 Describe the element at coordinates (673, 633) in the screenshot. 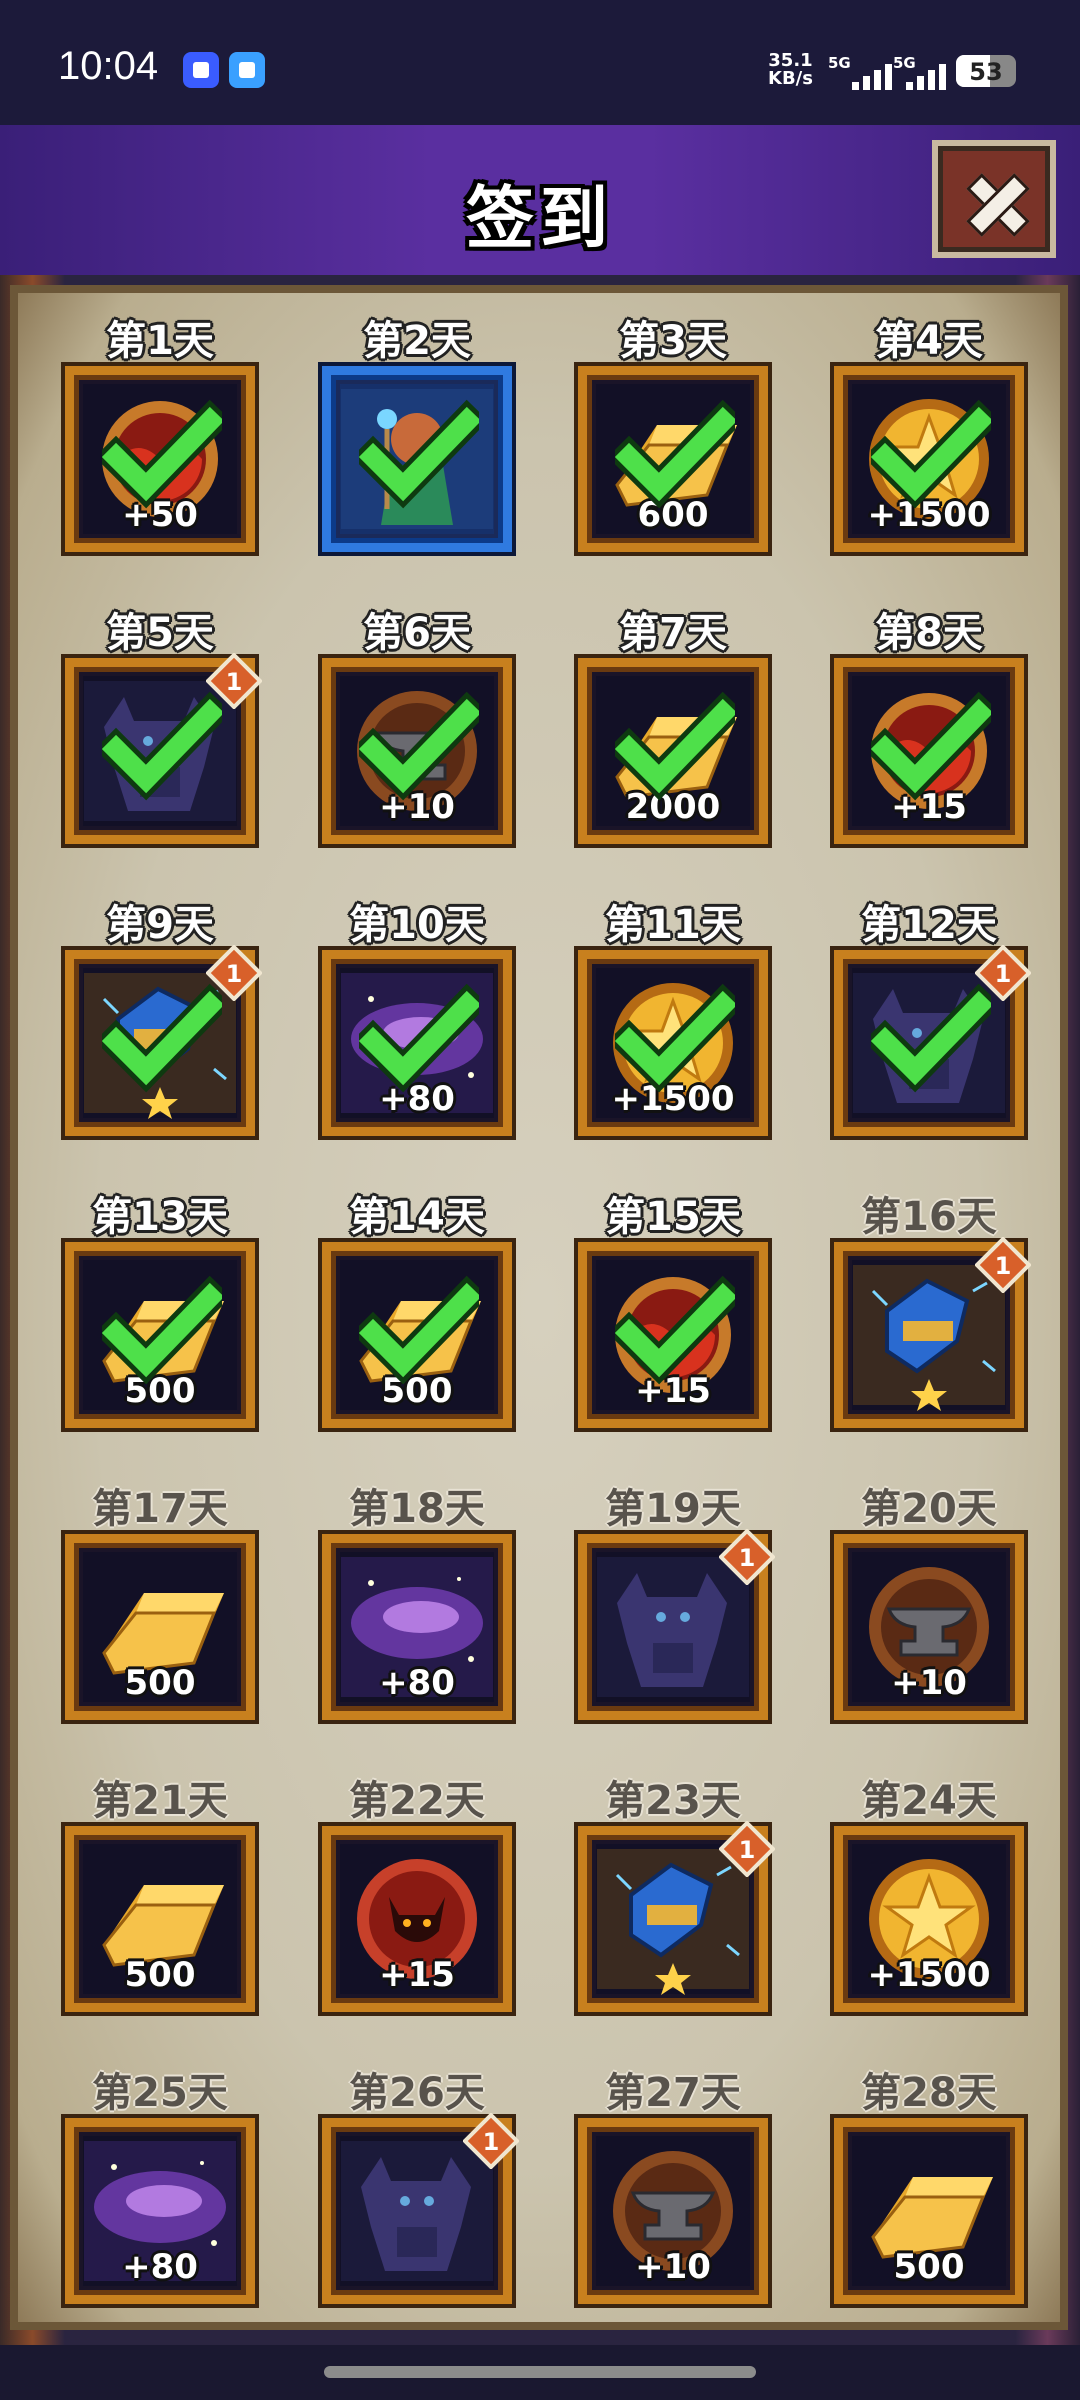

I see `day-label: 第7天` at that location.